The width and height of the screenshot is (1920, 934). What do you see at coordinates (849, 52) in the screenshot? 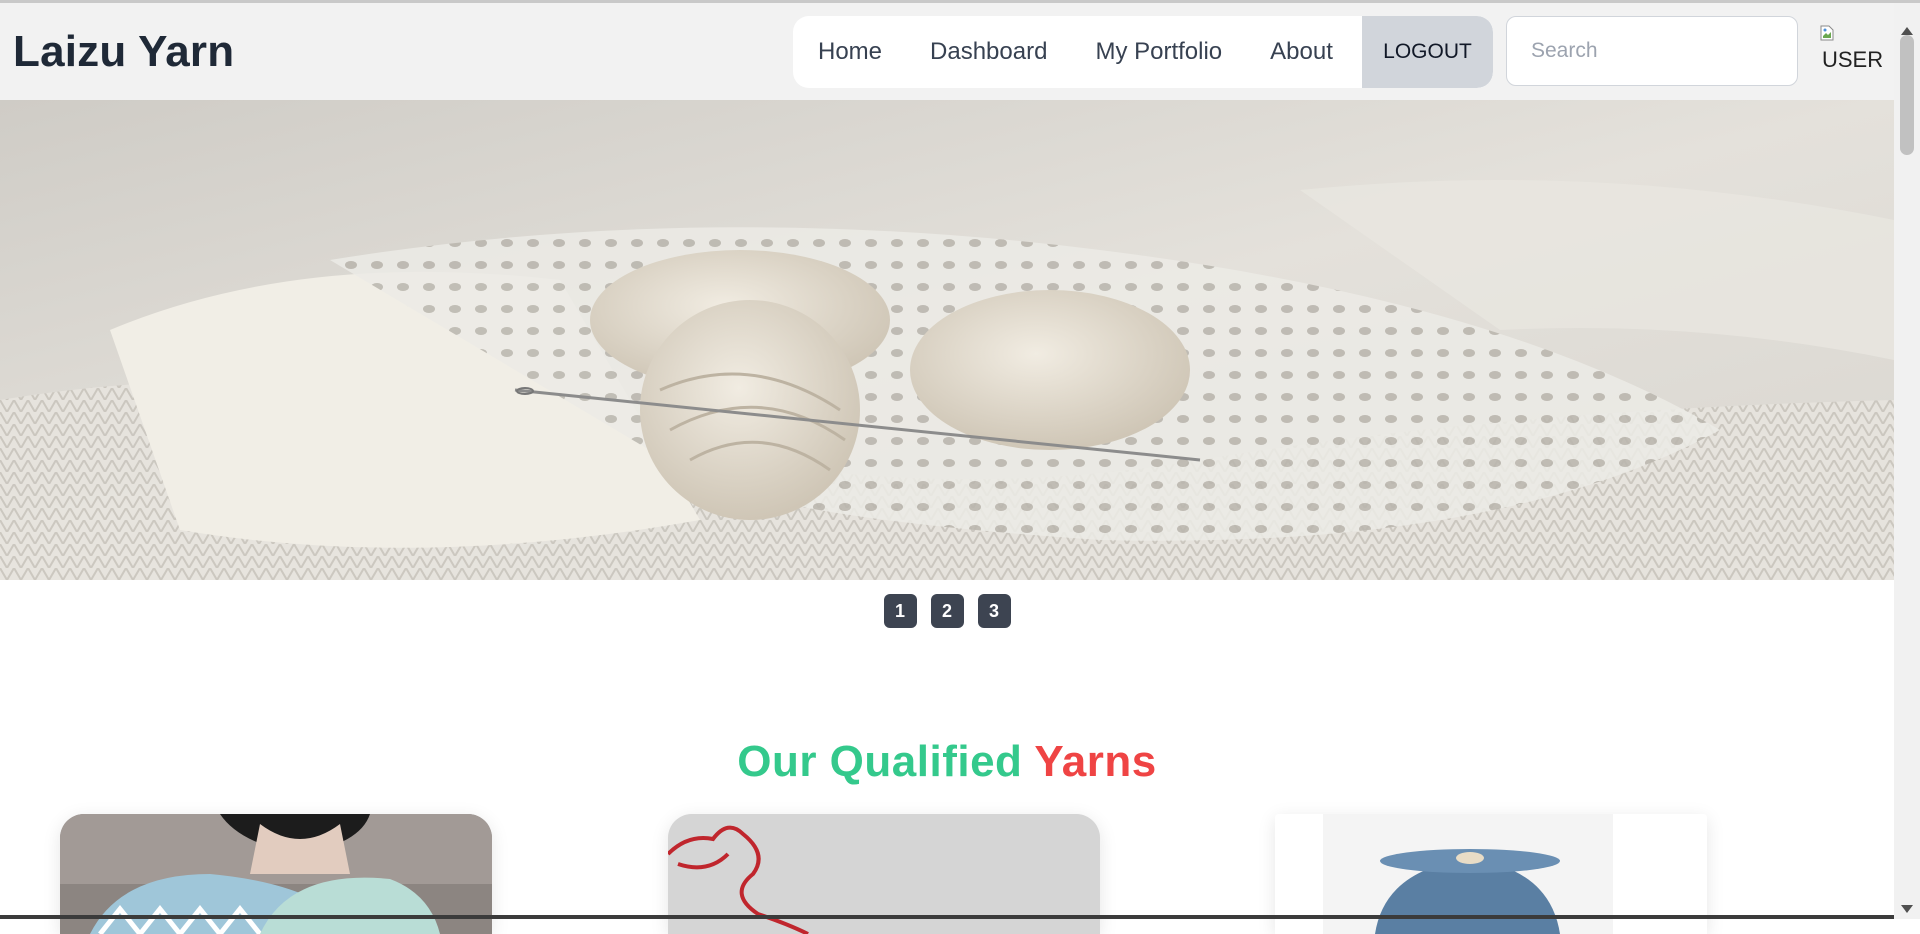
I see `nav-home: Home` at bounding box center [849, 52].